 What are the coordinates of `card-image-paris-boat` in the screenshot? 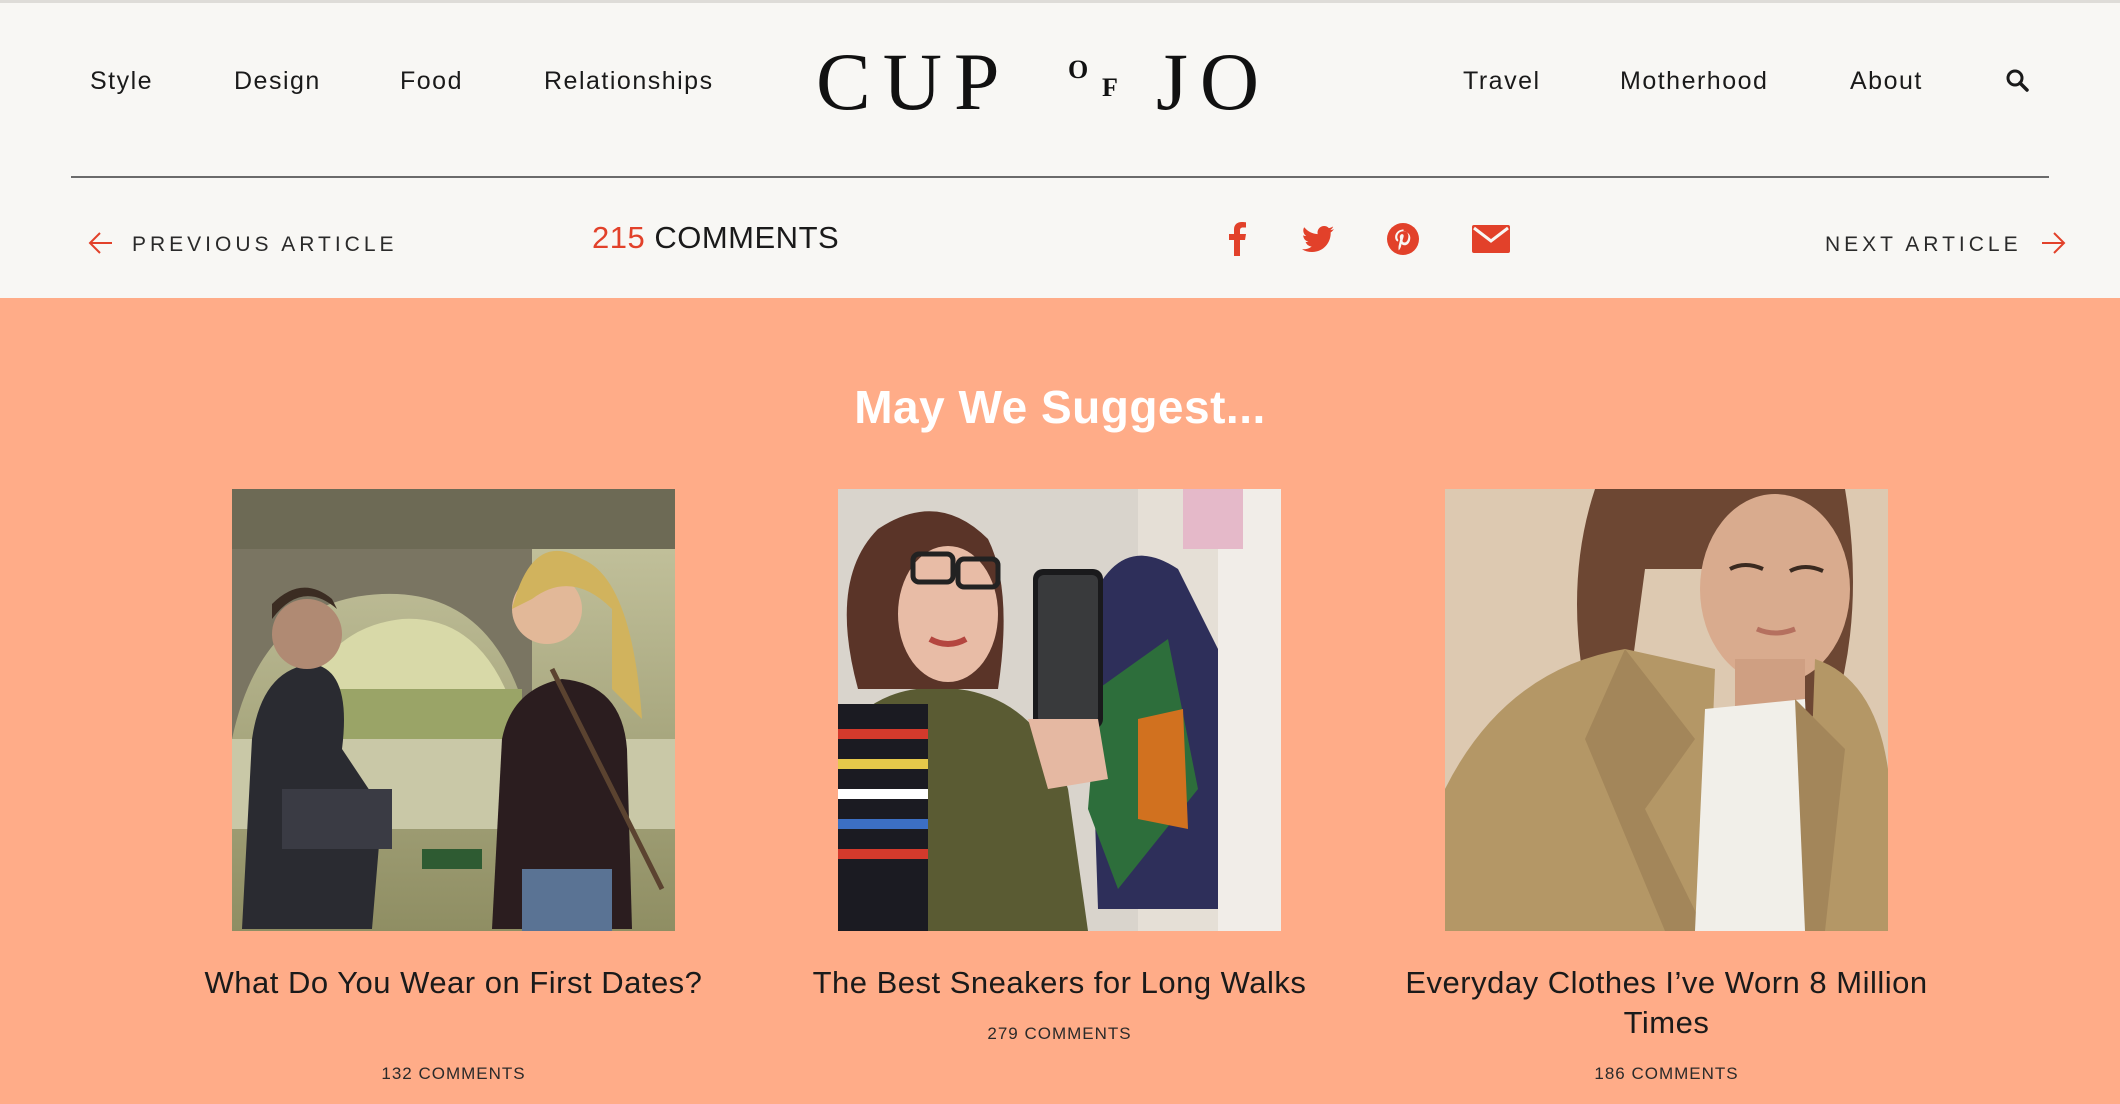 It's located at (453, 710).